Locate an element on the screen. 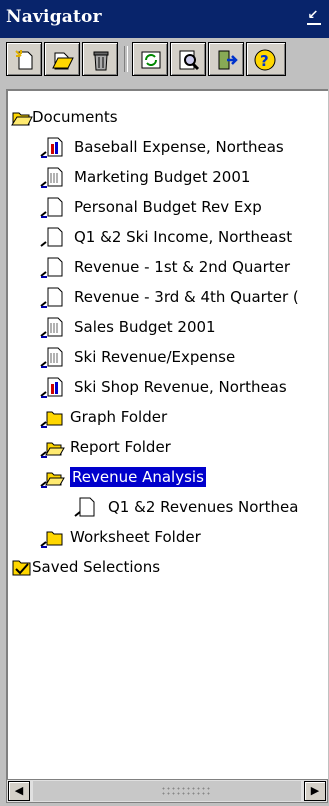  tree-node-label: Worksheet Folder is located at coordinates (135, 537).